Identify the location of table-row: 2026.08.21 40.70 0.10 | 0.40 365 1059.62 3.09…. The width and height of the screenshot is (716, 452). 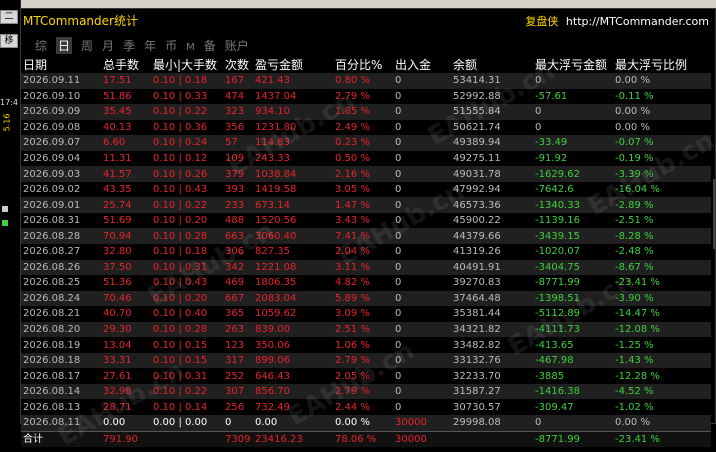
(366, 314).